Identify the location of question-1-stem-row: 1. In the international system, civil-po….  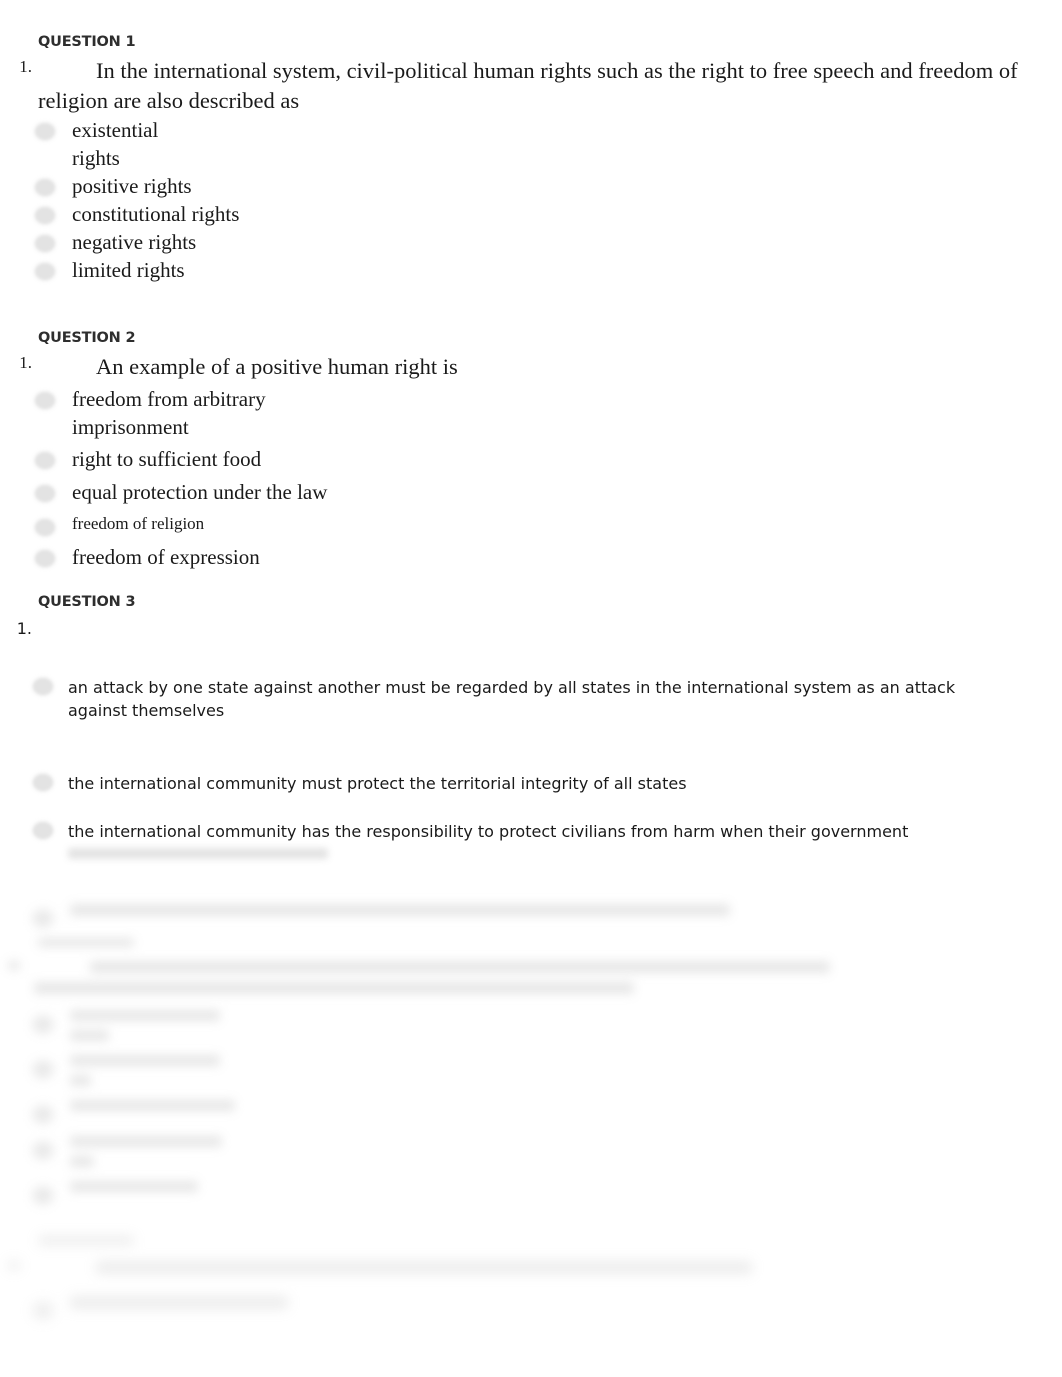
(531, 85).